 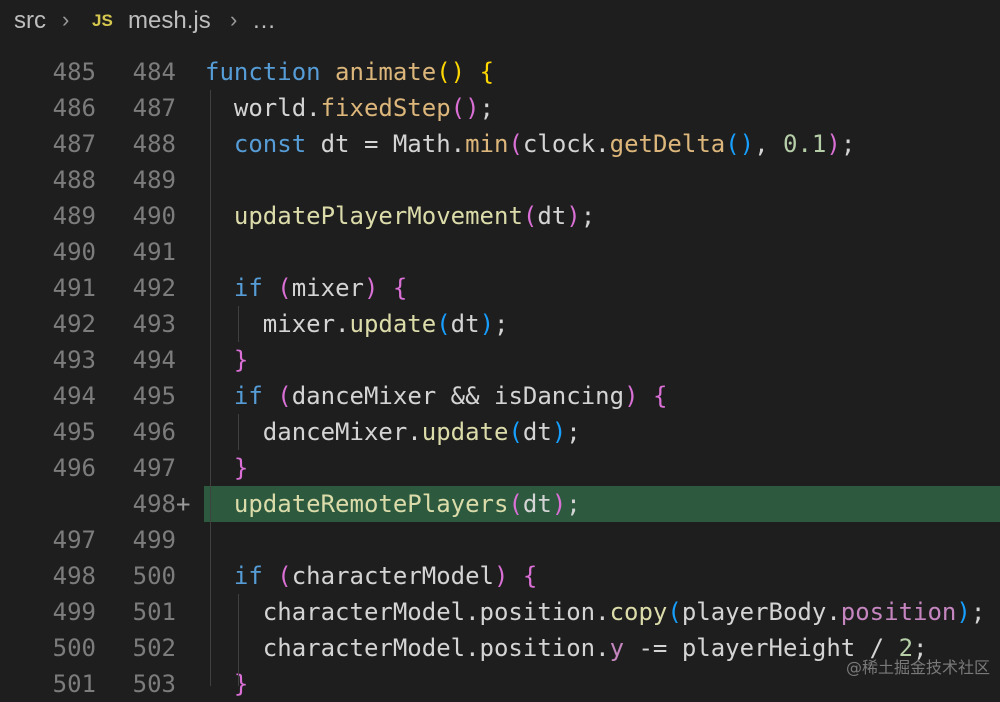 I want to click on code-token: const, so click(x=270, y=144).